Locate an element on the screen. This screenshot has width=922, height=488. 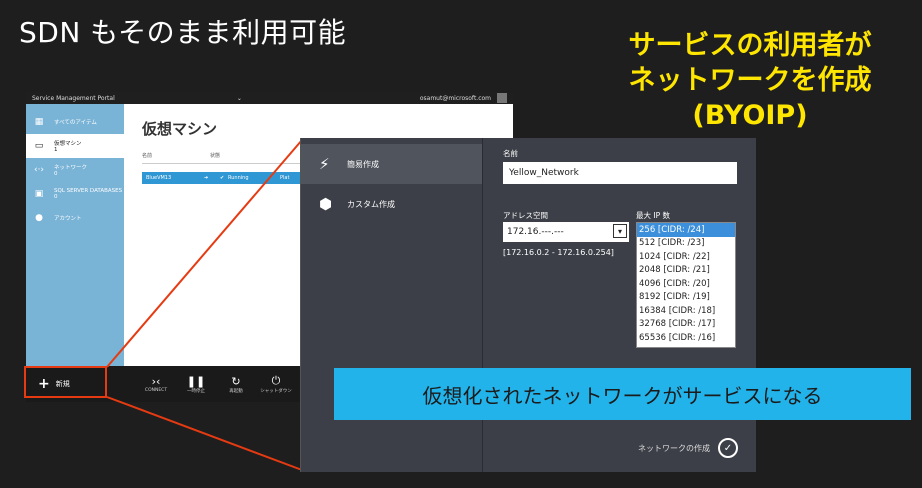
lightning-icon: ⚡ is located at coordinates (324, 164).